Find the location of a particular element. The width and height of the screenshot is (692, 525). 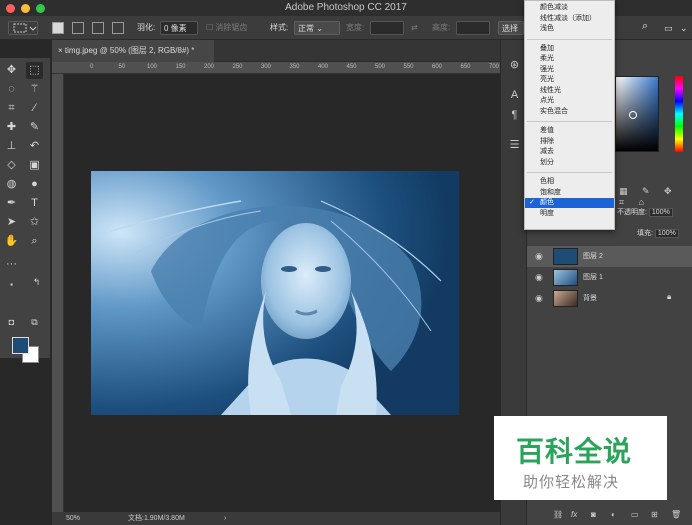

blend-mode-item: 颜色减淡 is located at coordinates (569, 8).